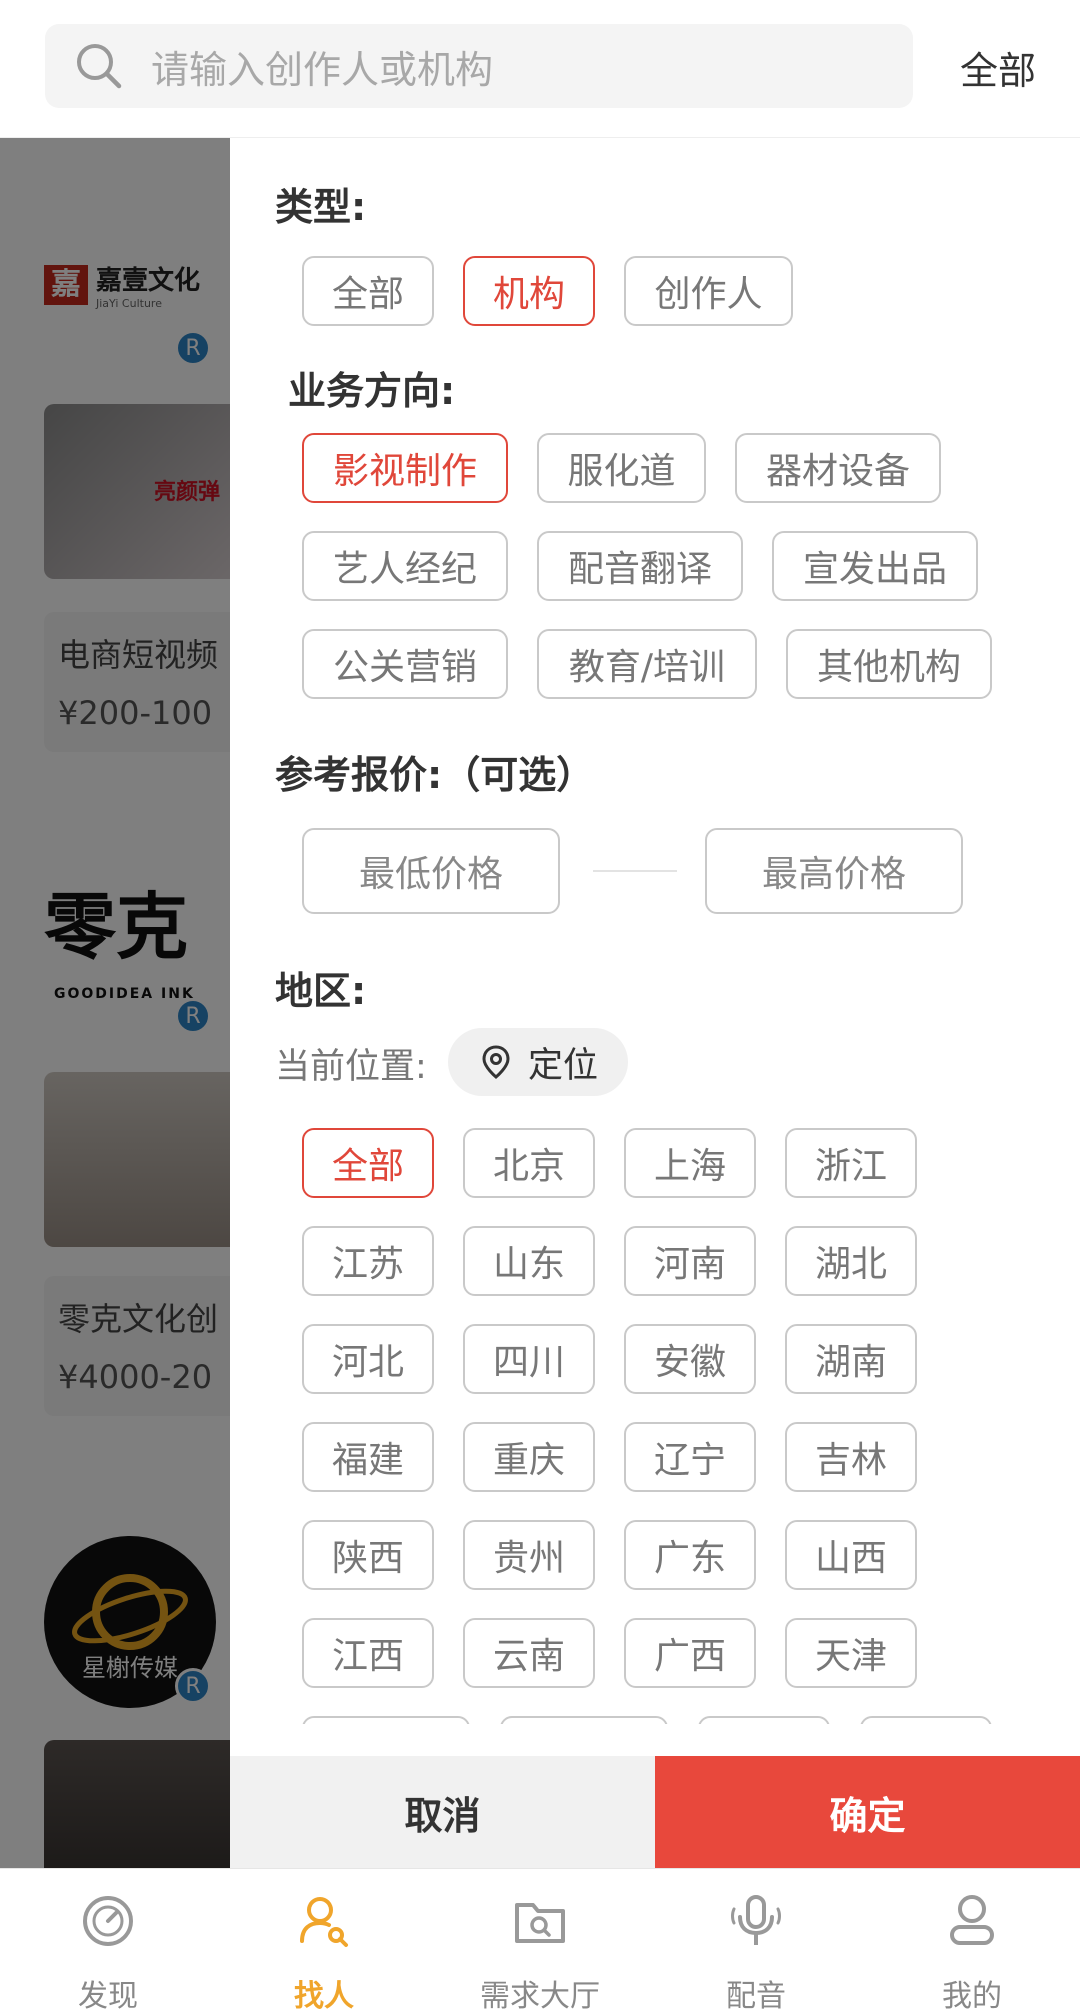  I want to click on region-chip: 贵州, so click(529, 1555).